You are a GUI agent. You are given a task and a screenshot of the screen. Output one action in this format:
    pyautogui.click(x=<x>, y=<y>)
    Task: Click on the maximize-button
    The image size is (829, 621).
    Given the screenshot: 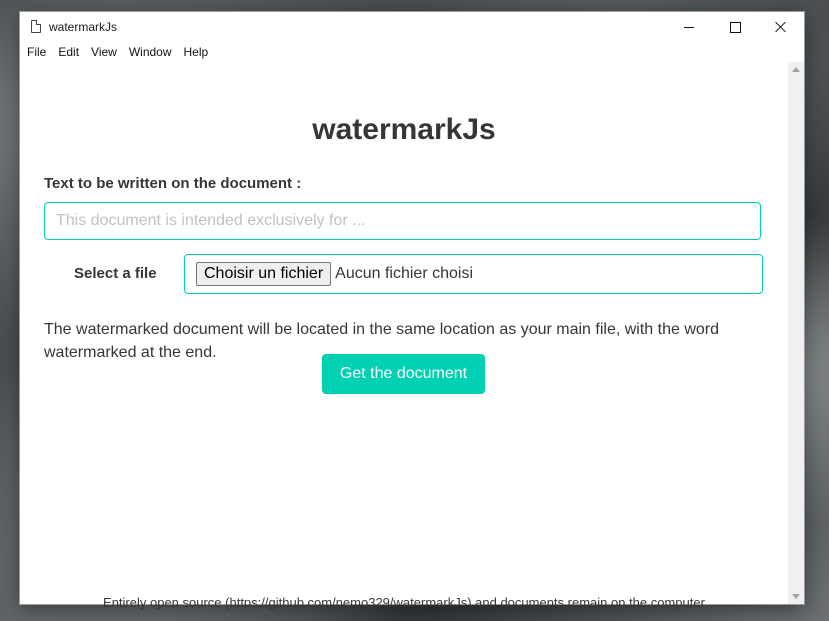 What is the action you would take?
    pyautogui.click(x=735, y=27)
    